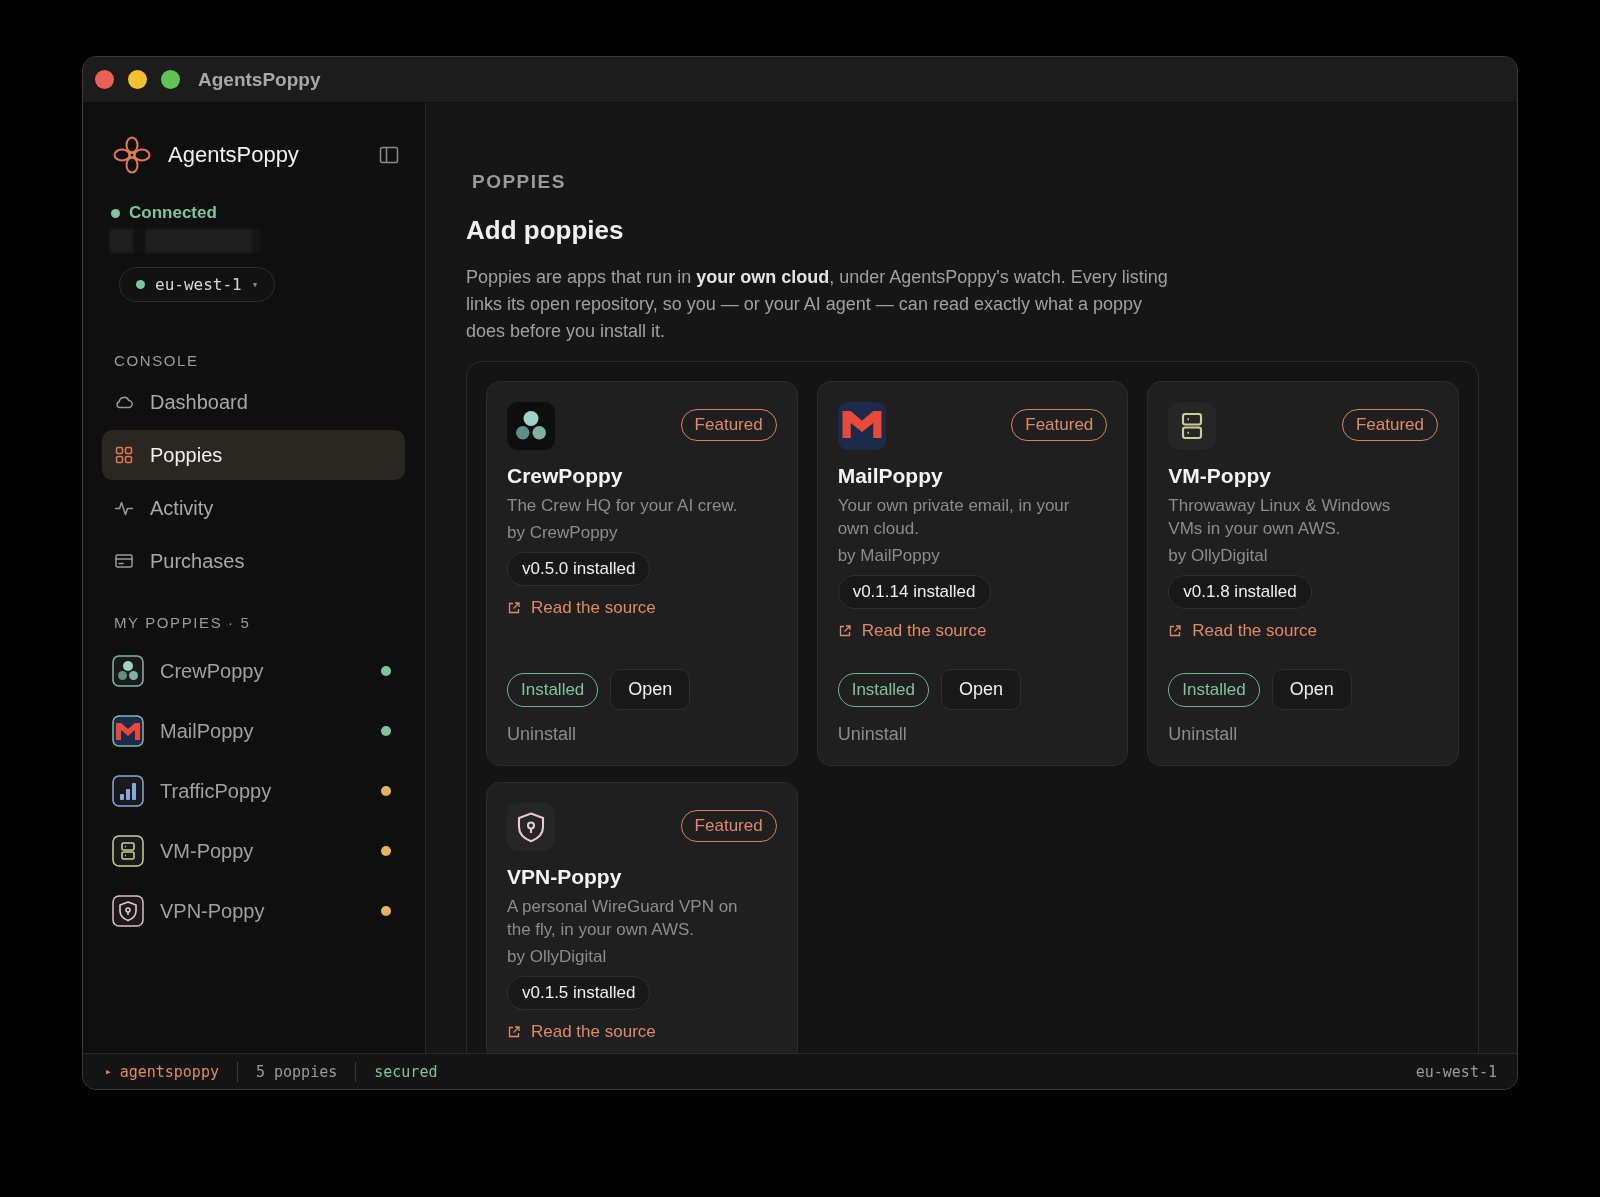 The width and height of the screenshot is (1600, 1197). I want to click on section-heading: CONSOLE, so click(157, 360).